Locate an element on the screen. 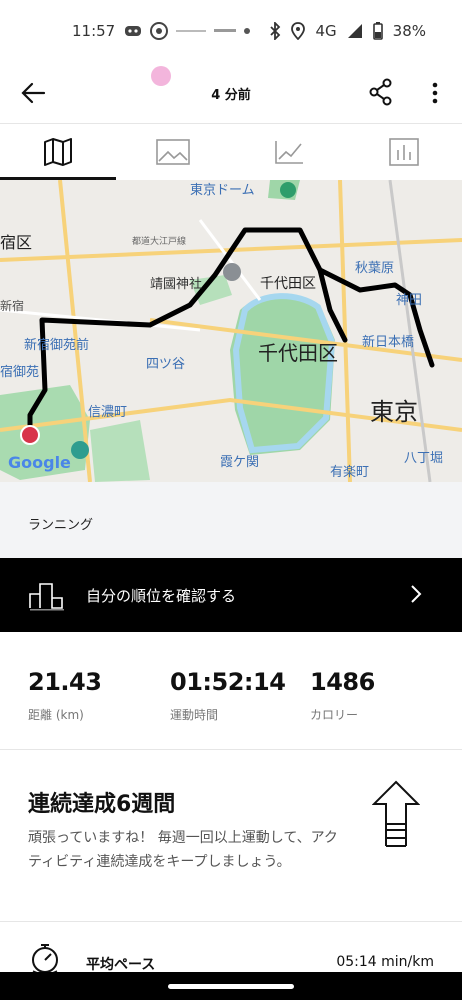  stats-row: 21.43 距離 (km) 01:52:14 運動時間 1486 カロリー is located at coordinates (231, 691).